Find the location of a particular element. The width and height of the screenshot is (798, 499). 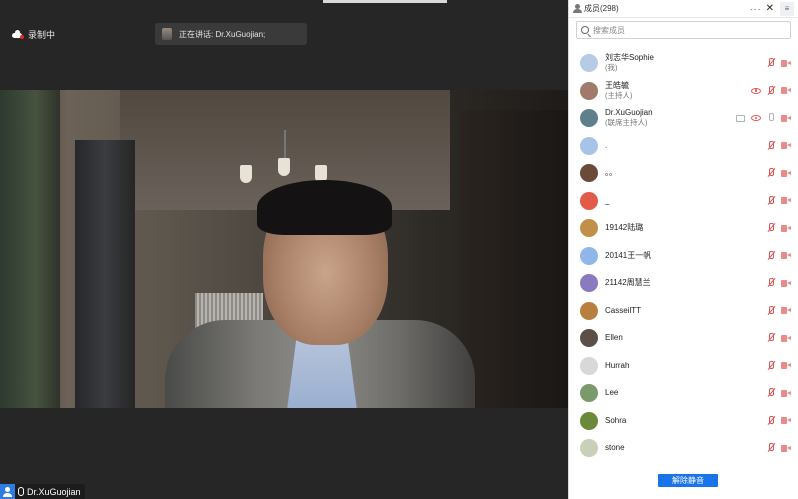

member-row: 。。 is located at coordinates (683, 173).